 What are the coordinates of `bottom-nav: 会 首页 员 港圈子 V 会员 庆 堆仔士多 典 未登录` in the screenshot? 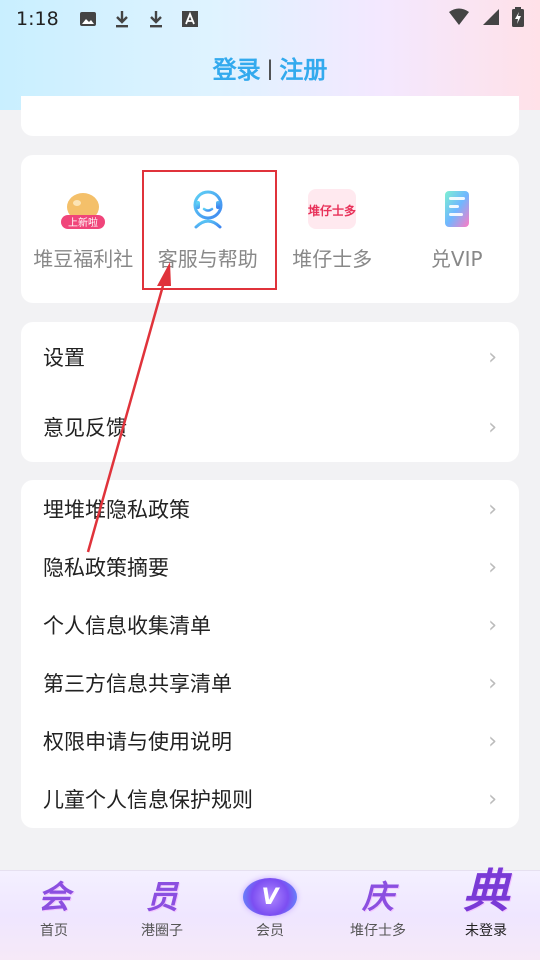 It's located at (270, 913).